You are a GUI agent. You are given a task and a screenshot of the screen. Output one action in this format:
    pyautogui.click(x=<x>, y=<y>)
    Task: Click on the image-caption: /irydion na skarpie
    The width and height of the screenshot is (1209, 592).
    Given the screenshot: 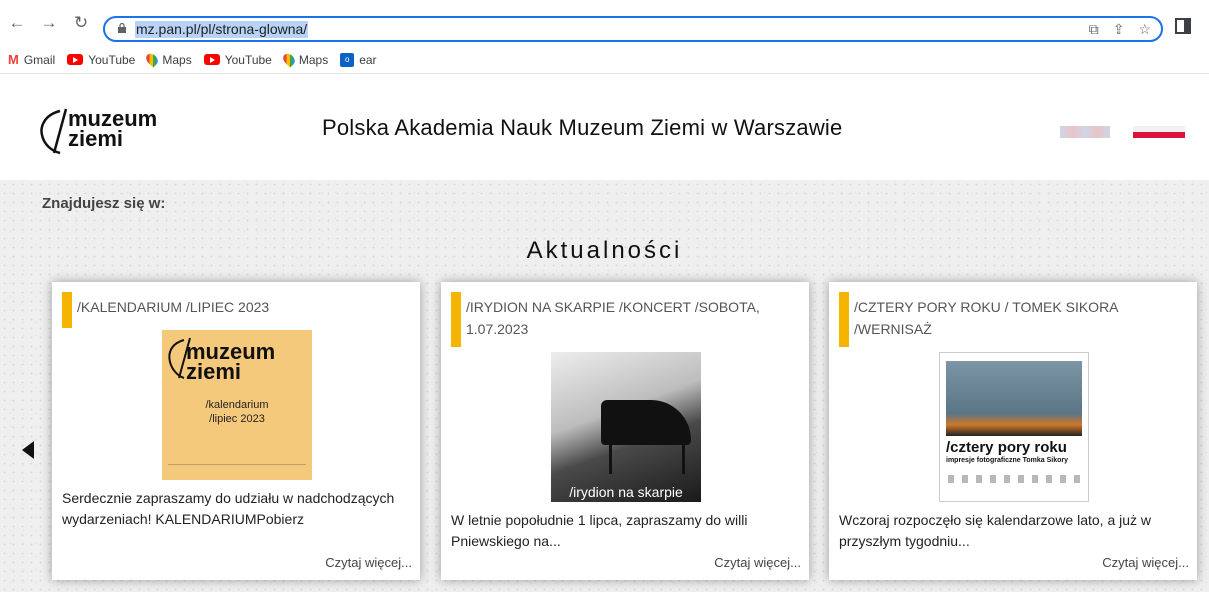 What is the action you would take?
    pyautogui.click(x=626, y=492)
    